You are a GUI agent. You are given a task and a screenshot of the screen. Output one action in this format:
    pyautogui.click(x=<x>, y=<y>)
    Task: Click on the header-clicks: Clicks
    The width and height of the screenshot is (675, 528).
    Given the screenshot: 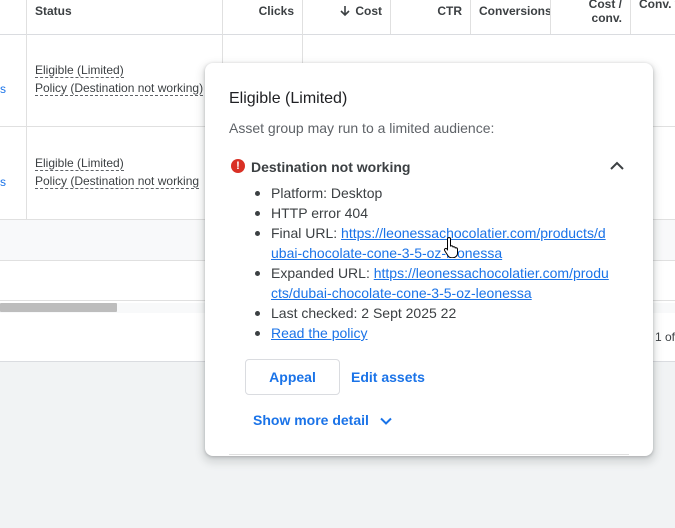 What is the action you would take?
    pyautogui.click(x=263, y=17)
    